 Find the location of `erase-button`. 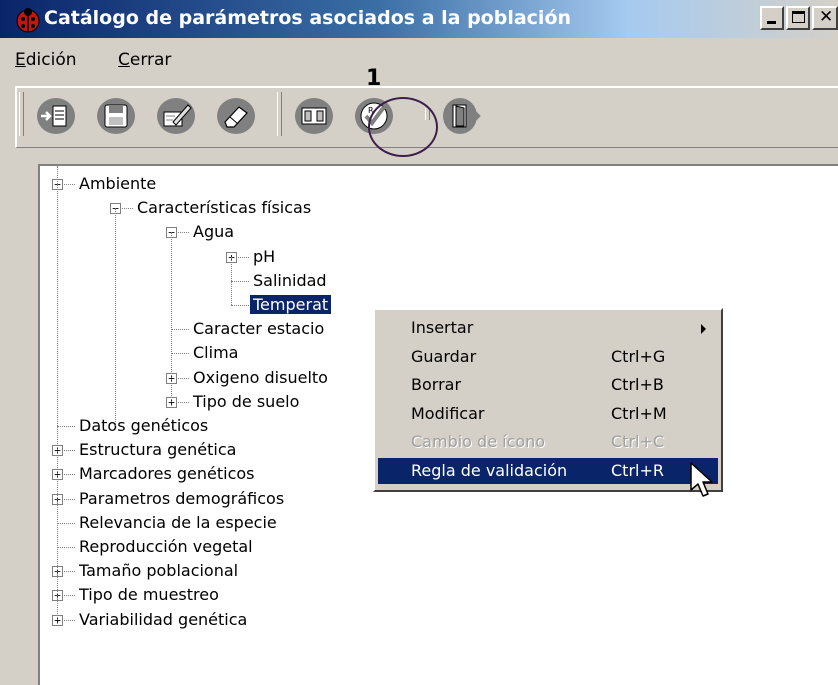

erase-button is located at coordinates (236, 116).